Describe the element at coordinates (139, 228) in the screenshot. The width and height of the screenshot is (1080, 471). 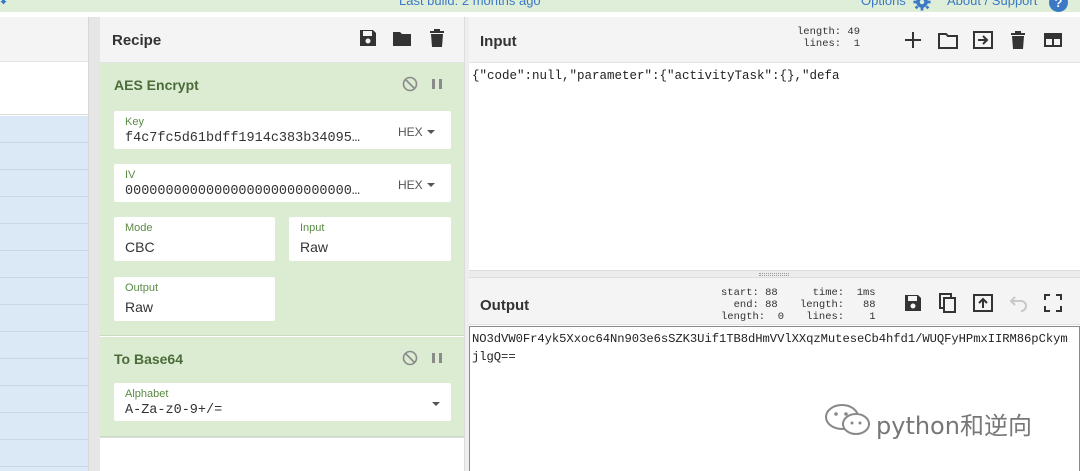
I see `mode-label: Mode` at that location.